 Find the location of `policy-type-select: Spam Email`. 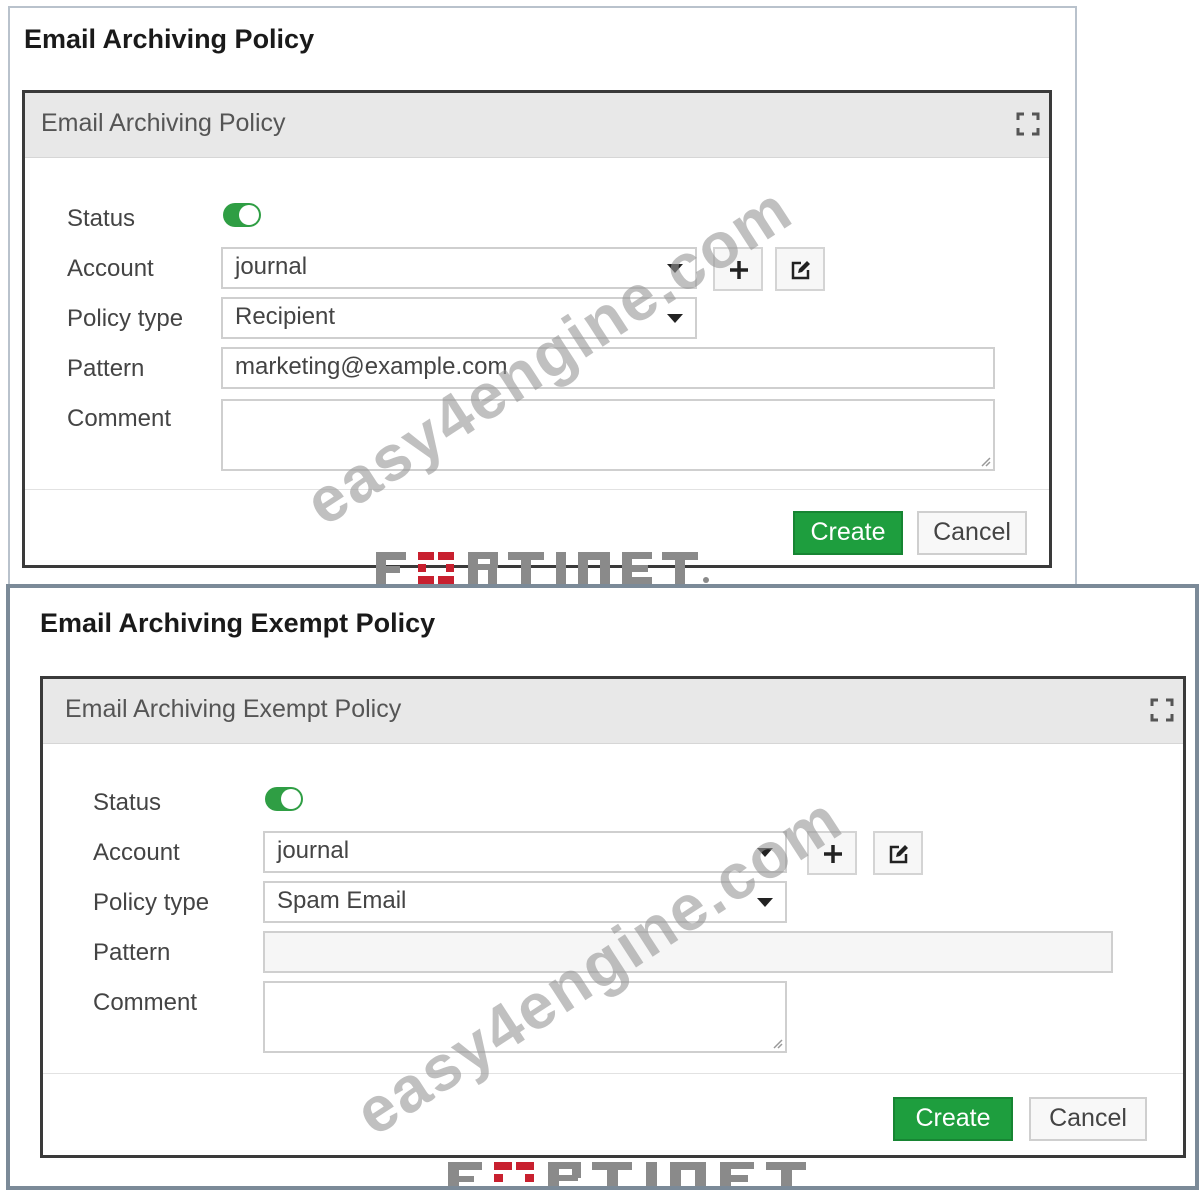

policy-type-select: Spam Email is located at coordinates (525, 902).